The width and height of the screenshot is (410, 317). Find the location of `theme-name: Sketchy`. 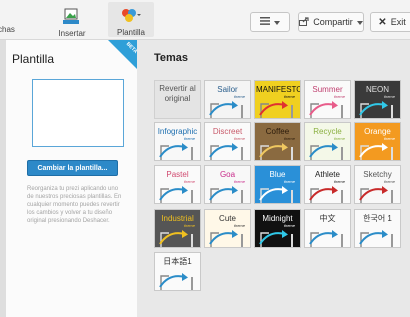

theme-name: Sketchy is located at coordinates (377, 174).